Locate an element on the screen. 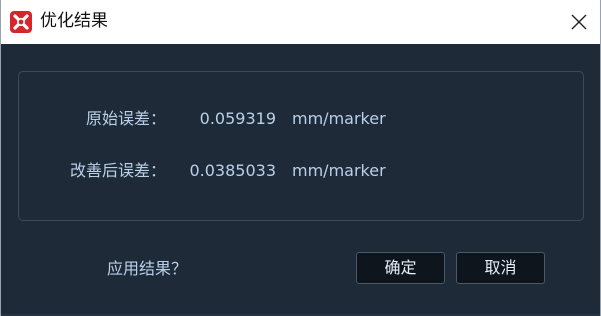 Image resolution: width=601 pixels, height=316 pixels. close-icon is located at coordinates (579, 22).